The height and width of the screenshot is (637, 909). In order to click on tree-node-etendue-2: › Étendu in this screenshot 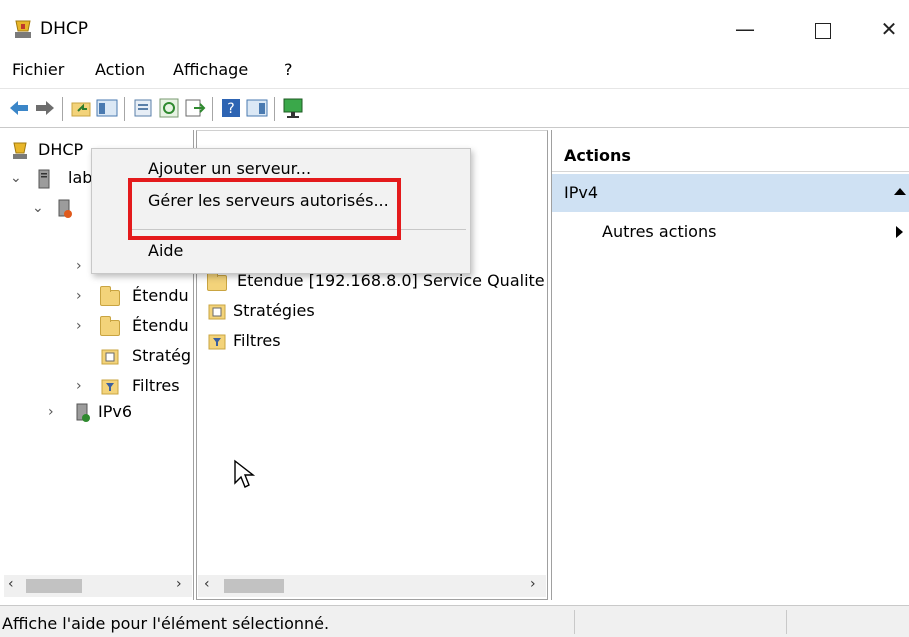, I will do `click(136, 331)`.